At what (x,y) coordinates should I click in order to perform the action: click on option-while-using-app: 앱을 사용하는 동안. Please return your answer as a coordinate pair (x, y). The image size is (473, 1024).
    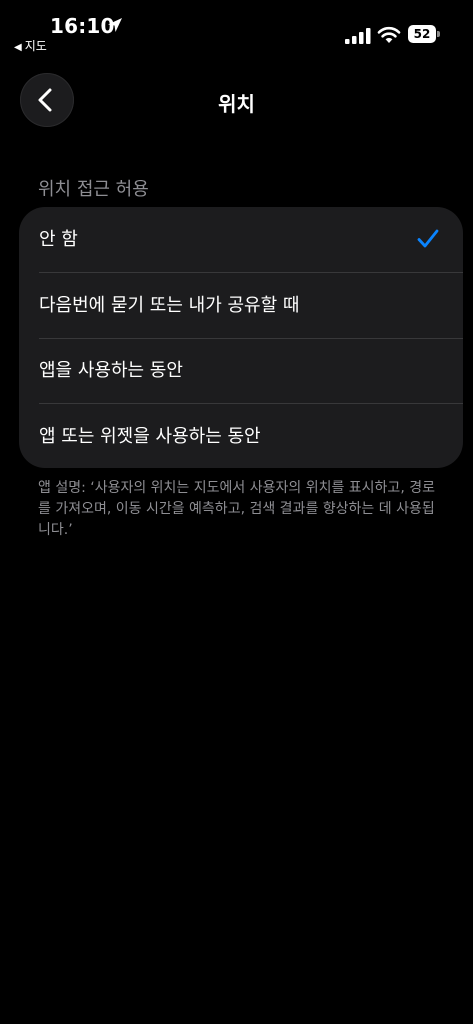
    Looking at the image, I should click on (241, 370).